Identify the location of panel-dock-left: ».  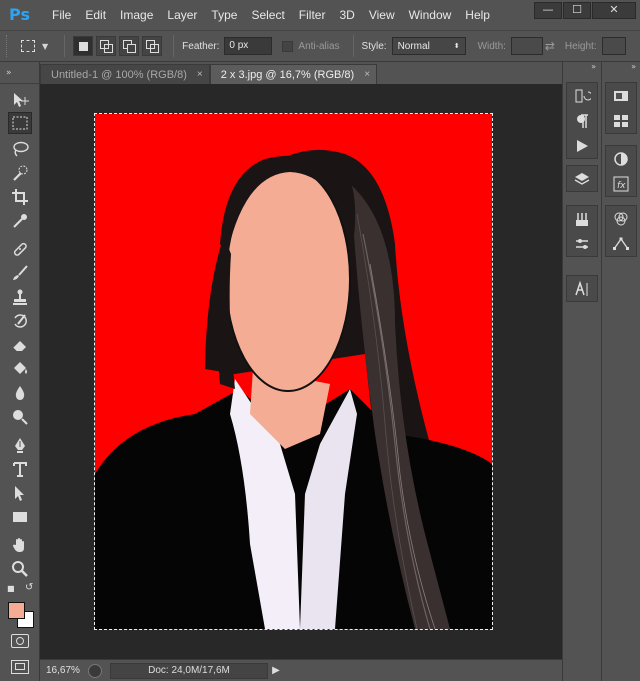
(581, 371).